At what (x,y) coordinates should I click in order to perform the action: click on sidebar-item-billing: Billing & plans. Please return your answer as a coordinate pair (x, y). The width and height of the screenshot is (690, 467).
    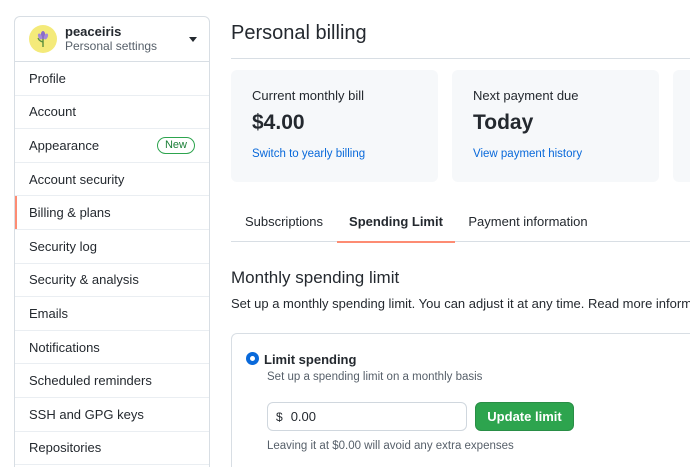
    Looking at the image, I should click on (112, 213).